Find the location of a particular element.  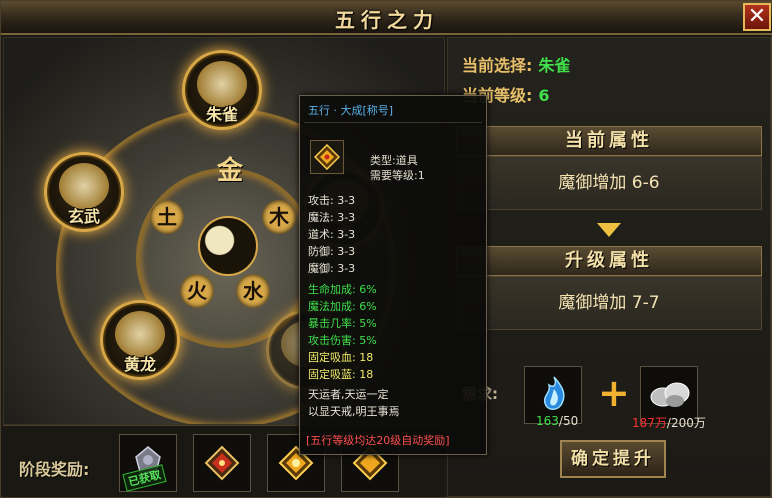

silver-have: 187万 is located at coordinates (649, 423).